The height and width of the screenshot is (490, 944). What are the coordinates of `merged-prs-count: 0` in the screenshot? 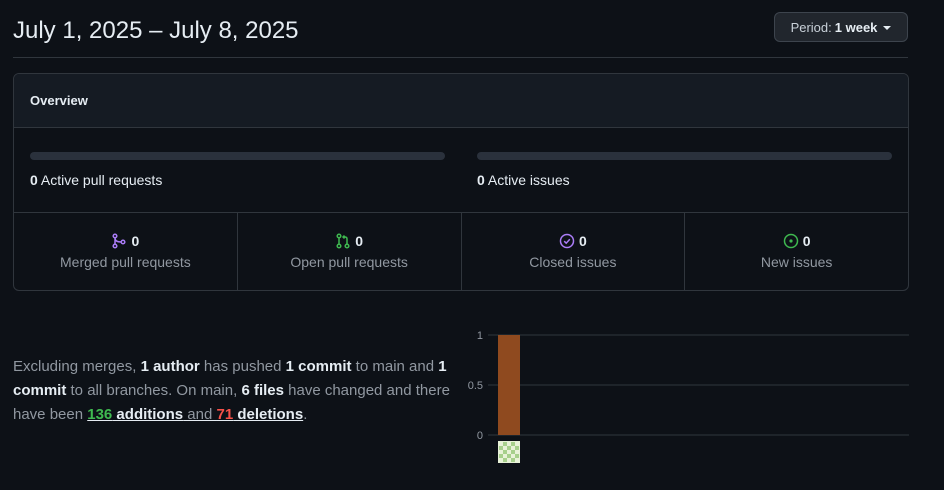 It's located at (135, 241).